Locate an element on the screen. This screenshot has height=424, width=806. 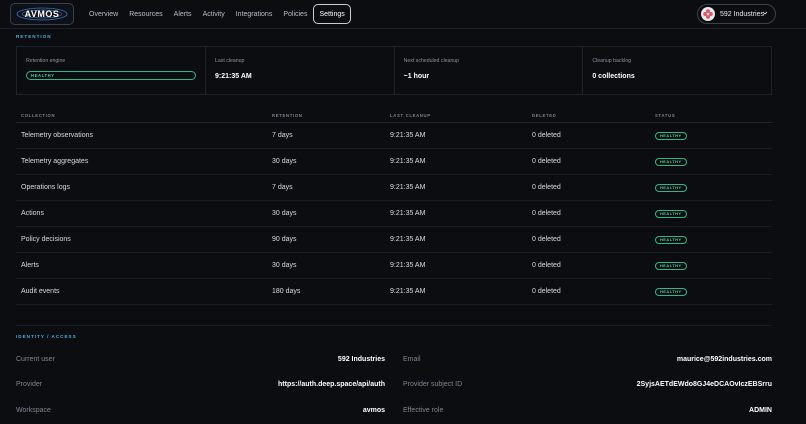
cell-collection: Actions is located at coordinates (32, 213).